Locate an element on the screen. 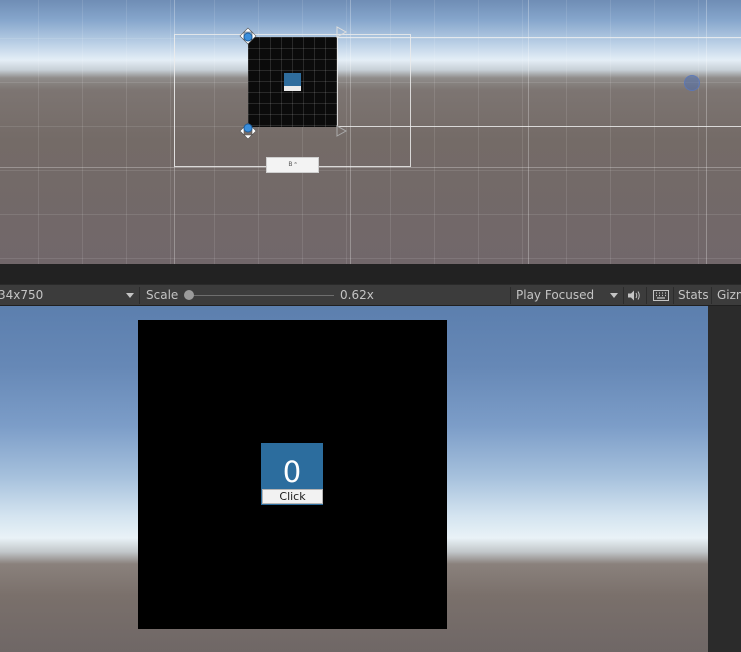  resolution-dropdown: 34x750 is located at coordinates (68, 295).